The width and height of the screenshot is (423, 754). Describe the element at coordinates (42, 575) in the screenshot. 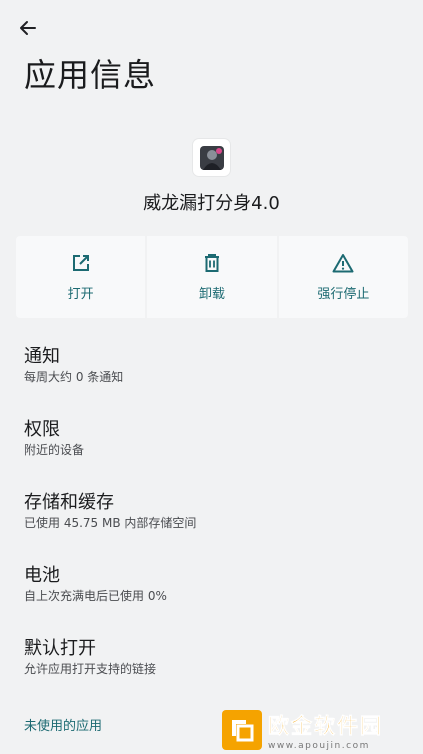

I see `list-item-title: 电池` at that location.